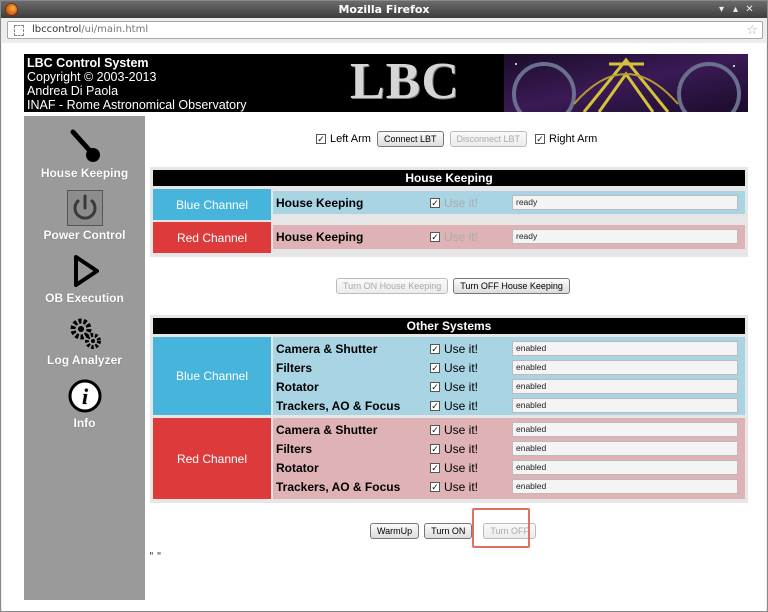  Describe the element at coordinates (509, 487) in the screenshot. I see `red-row-trackers: Trackers, AO & Focus ✓ Use it! enabled` at that location.